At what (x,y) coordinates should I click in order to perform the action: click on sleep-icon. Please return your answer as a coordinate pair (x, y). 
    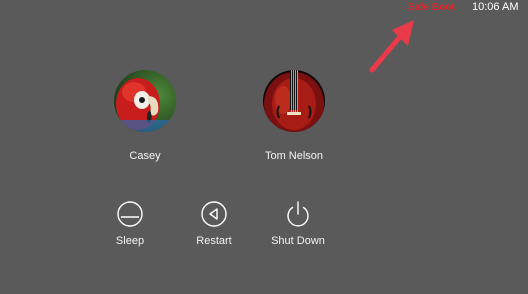
    Looking at the image, I should click on (130, 214).